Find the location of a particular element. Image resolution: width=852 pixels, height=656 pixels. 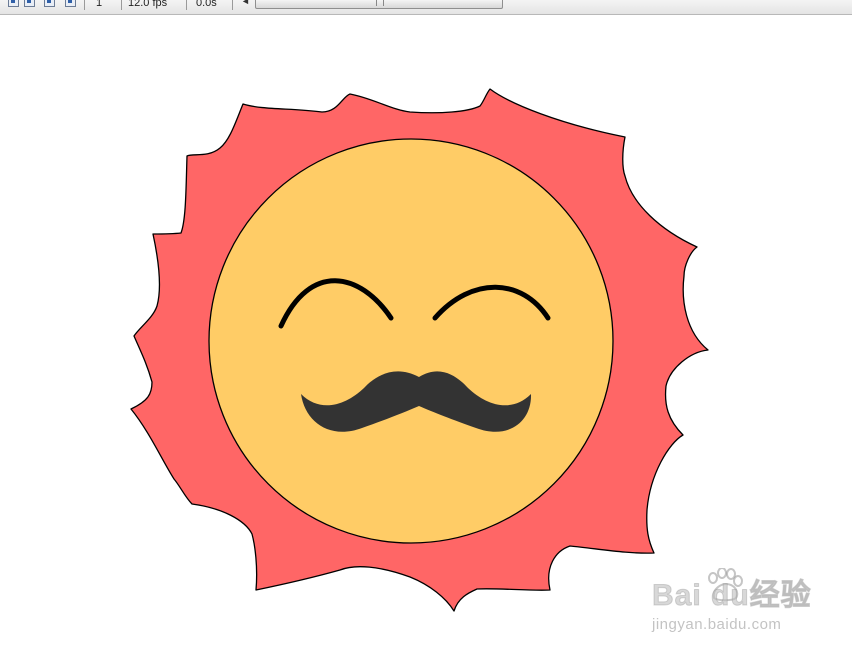

onion-skin-outlines-icon is located at coordinates (29, 3).